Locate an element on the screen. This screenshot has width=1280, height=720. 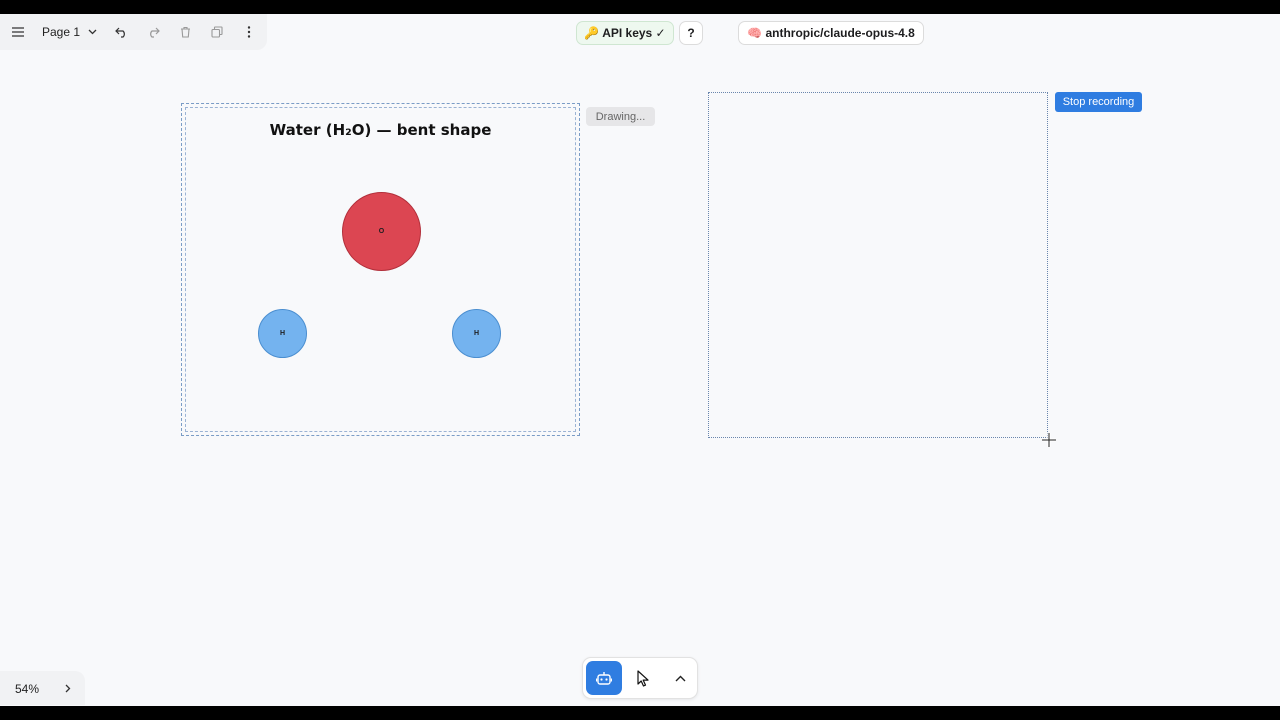
help-button: ? is located at coordinates (691, 33).